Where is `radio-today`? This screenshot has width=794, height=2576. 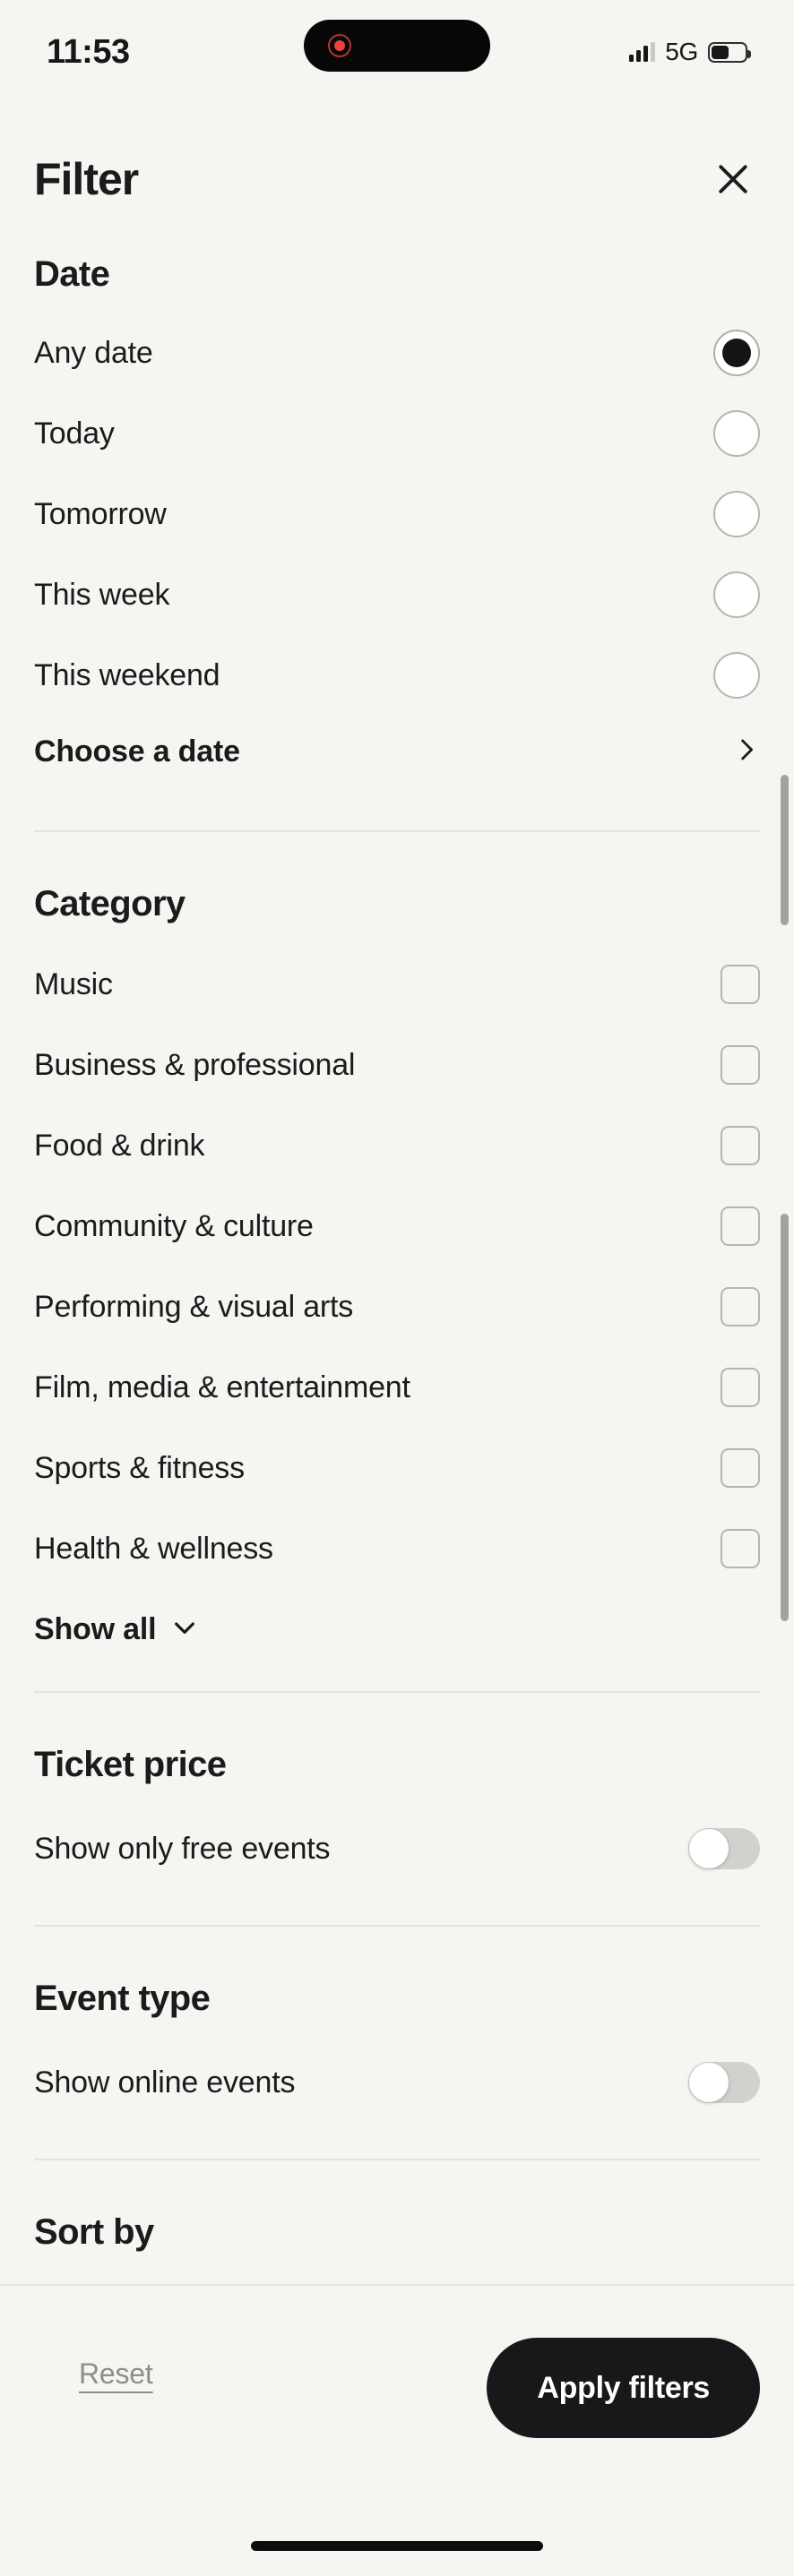 radio-today is located at coordinates (737, 433).